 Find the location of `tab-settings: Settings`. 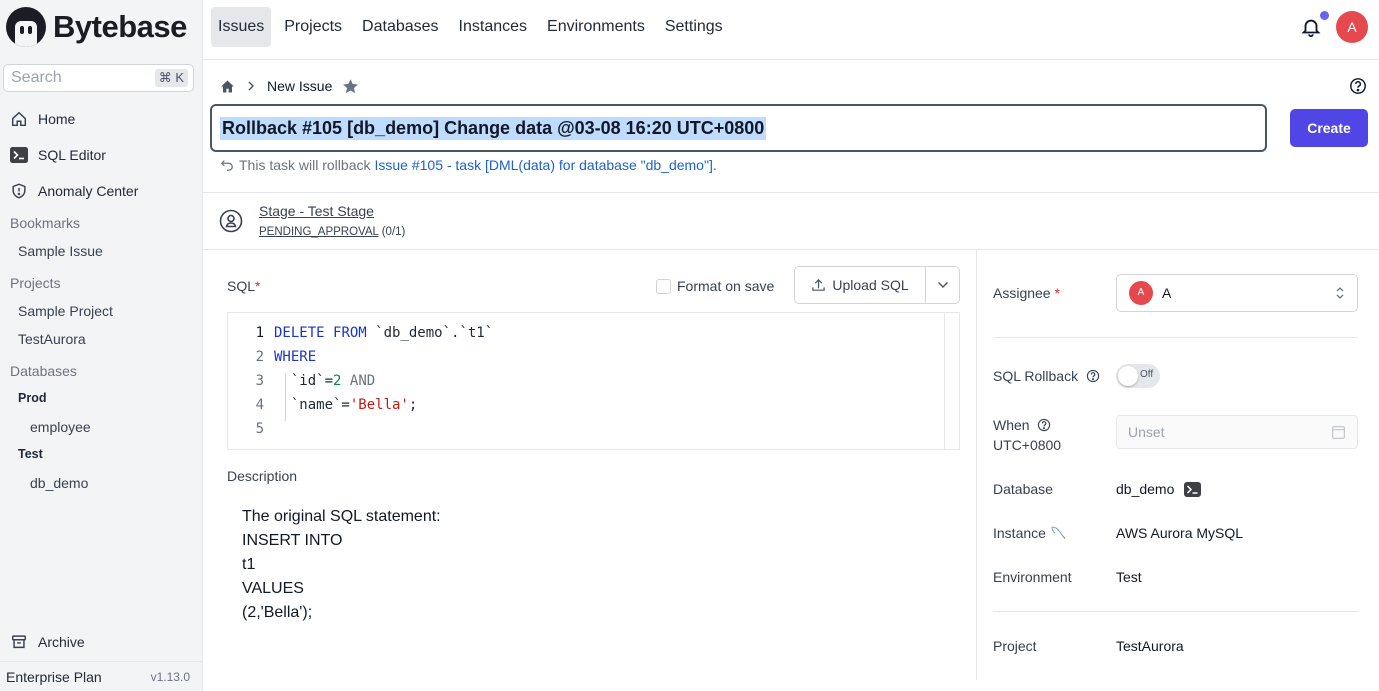

tab-settings: Settings is located at coordinates (694, 27).